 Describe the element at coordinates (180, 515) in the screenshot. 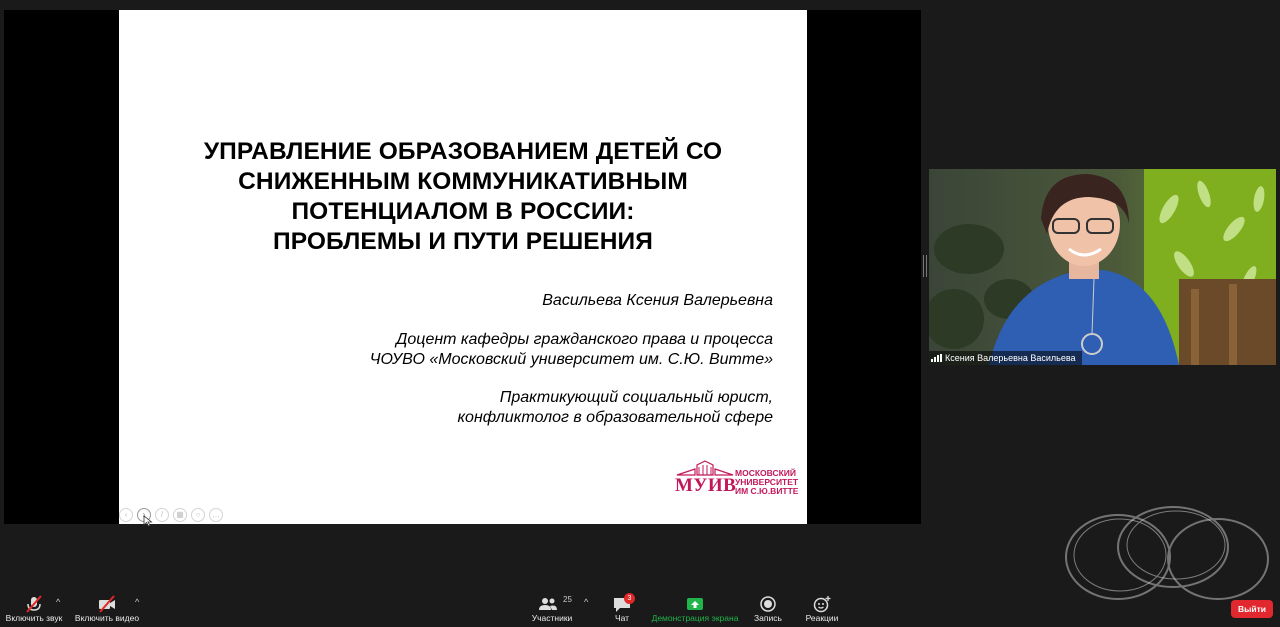

I see `grid-icon: ▦` at that location.